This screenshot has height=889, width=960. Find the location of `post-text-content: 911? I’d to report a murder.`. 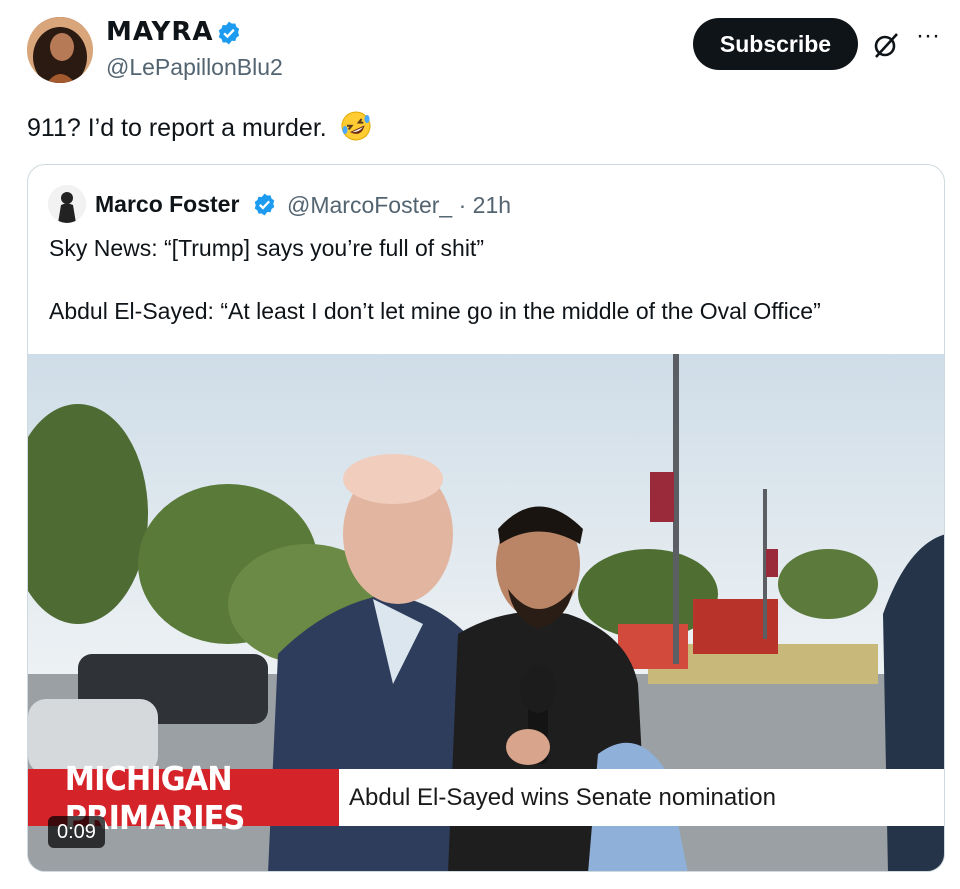

post-text-content: 911? I’d to report a murder. is located at coordinates (177, 128).